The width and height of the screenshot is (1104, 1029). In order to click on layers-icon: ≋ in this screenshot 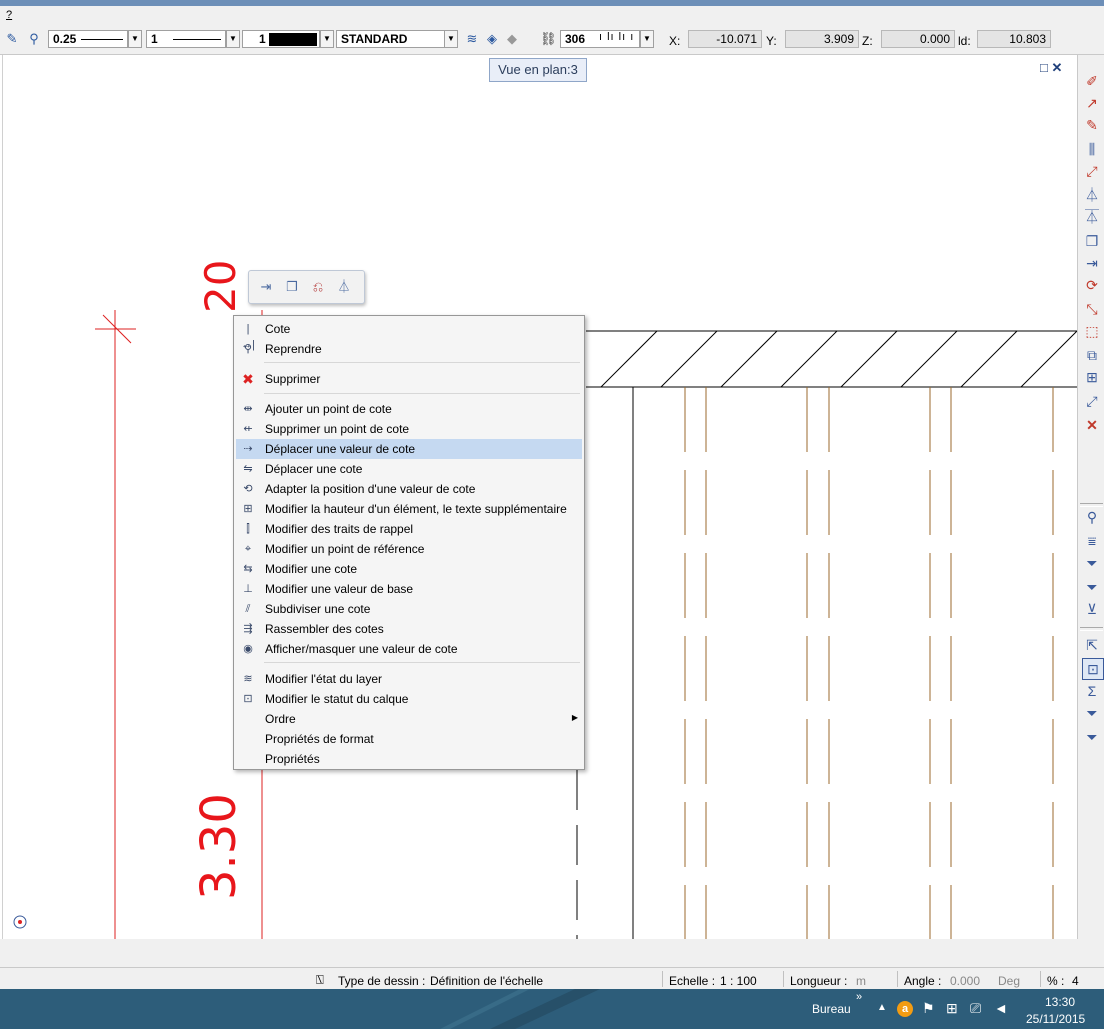, I will do `click(472, 39)`.